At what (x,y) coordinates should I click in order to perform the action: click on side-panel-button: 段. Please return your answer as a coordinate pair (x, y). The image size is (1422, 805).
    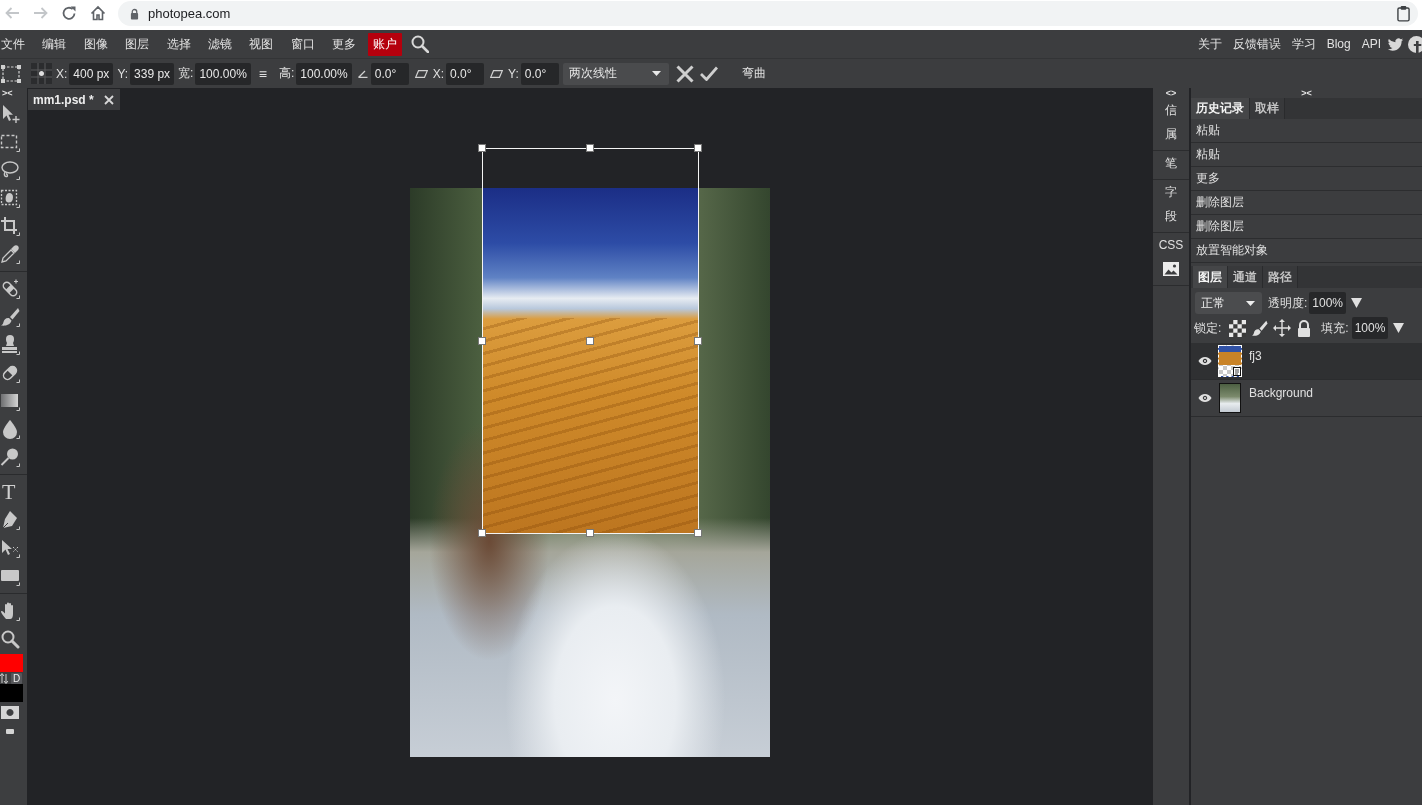
    Looking at the image, I should click on (1171, 216).